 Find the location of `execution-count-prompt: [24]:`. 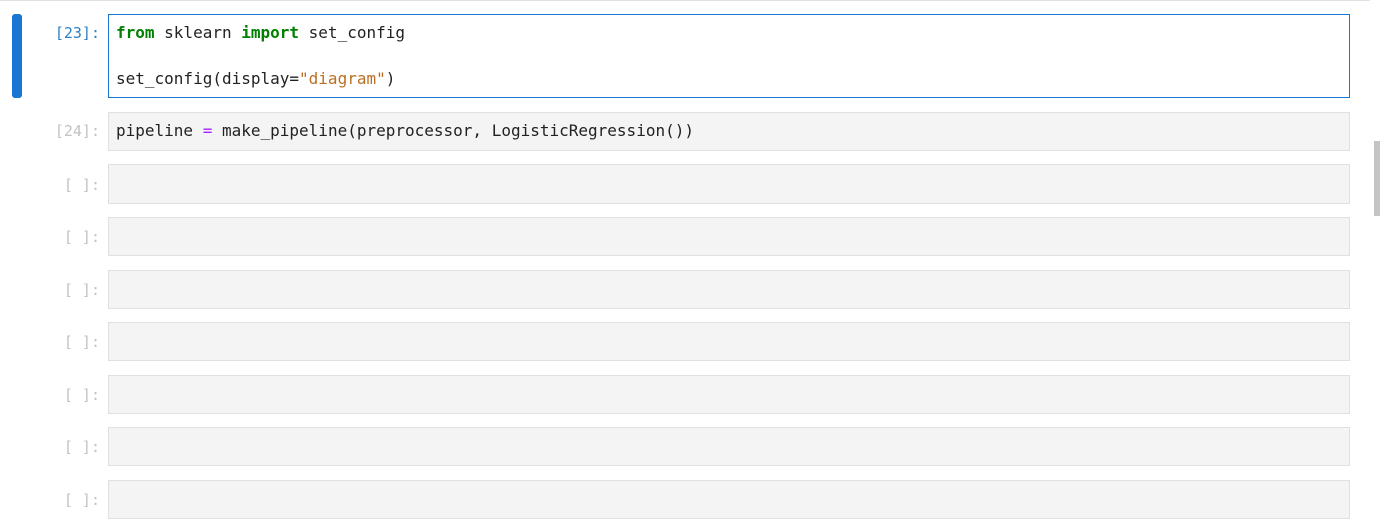

execution-count-prompt: [24]: is located at coordinates (77, 131).